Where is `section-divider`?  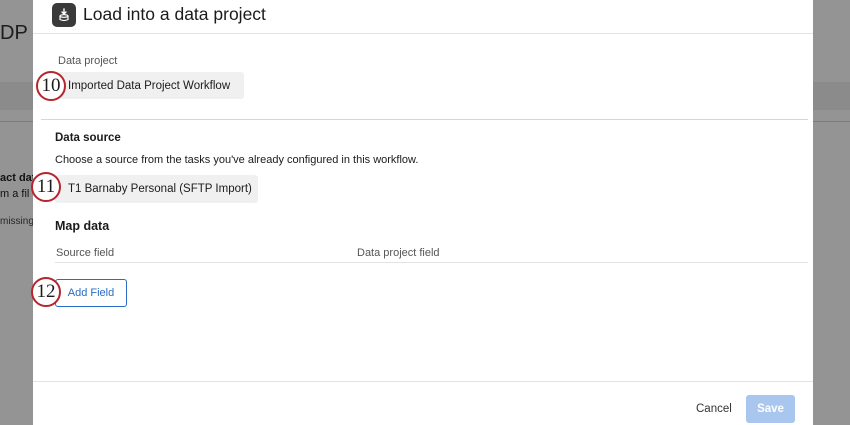
section-divider is located at coordinates (424, 119).